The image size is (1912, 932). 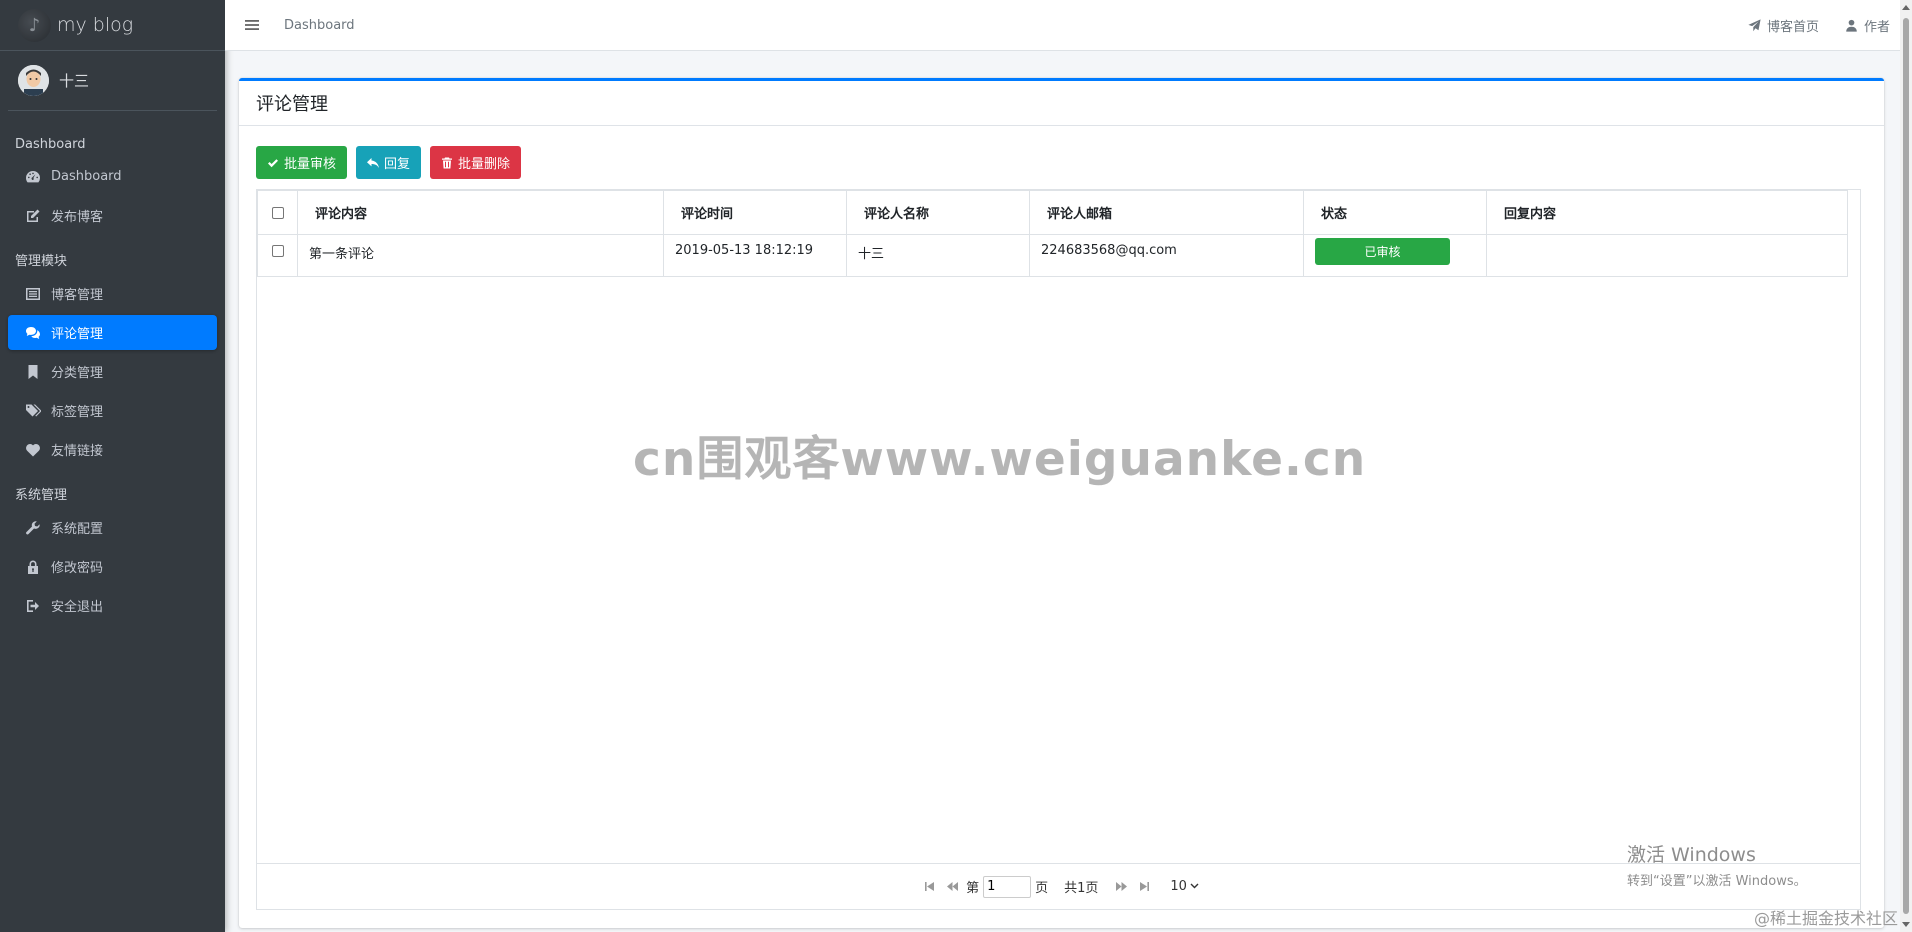 What do you see at coordinates (277, 251) in the screenshot?
I see `row-checkbox` at bounding box center [277, 251].